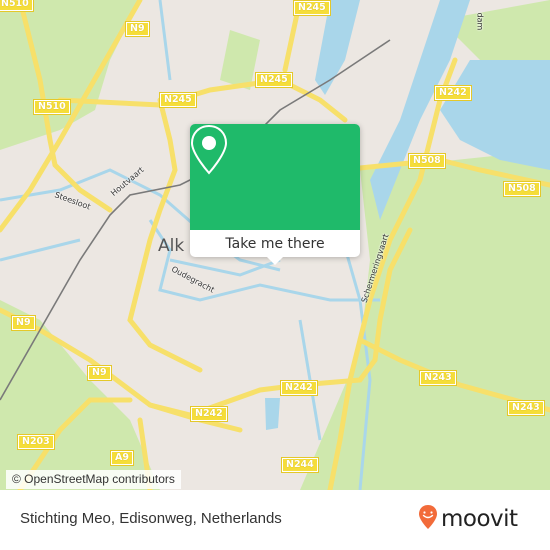 The image size is (550, 550). I want to click on street-label-dam: dam, so click(480, 21).